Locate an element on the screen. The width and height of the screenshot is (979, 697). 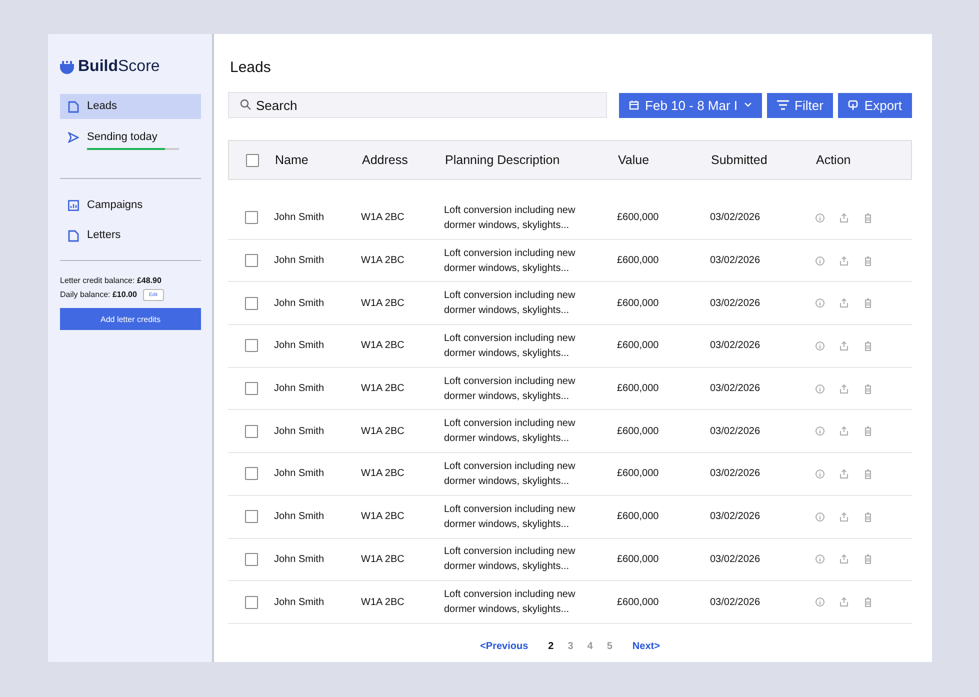
credit-balance: Letter credit balance: £48.90 is located at coordinates (111, 281).